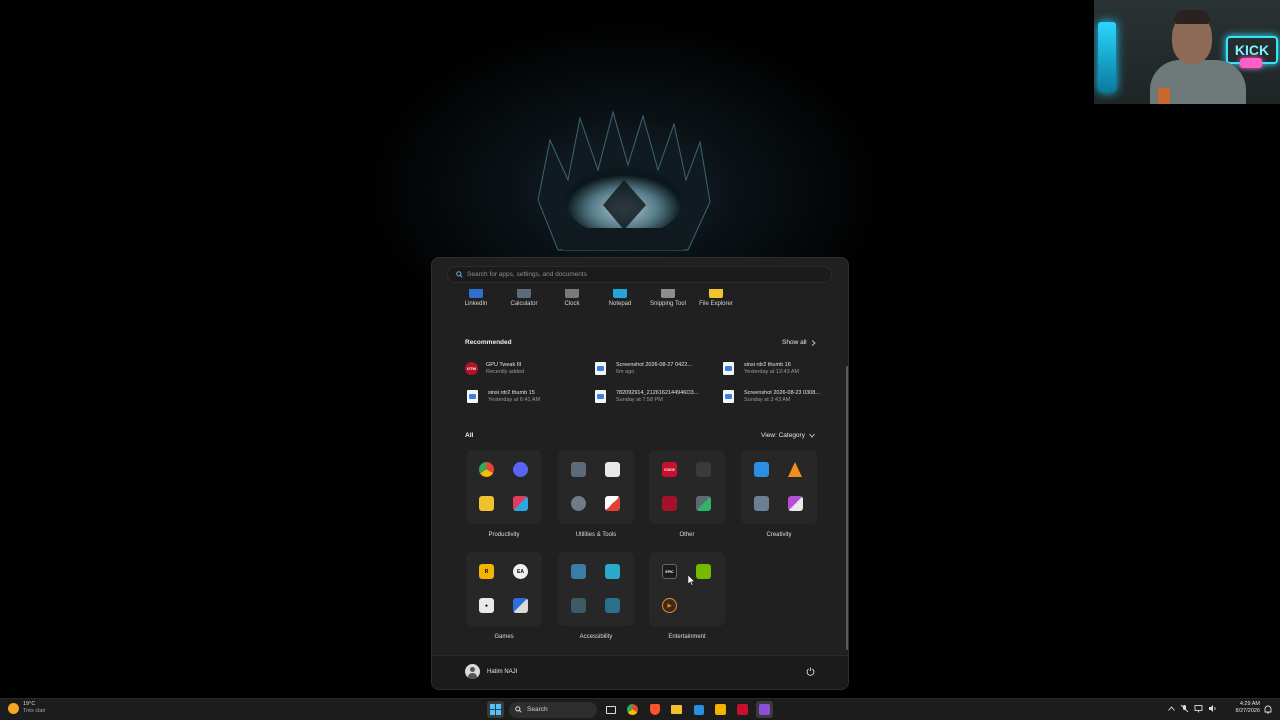  I want to click on pinned-app-file-explorer: File Explorer, so click(716, 298).